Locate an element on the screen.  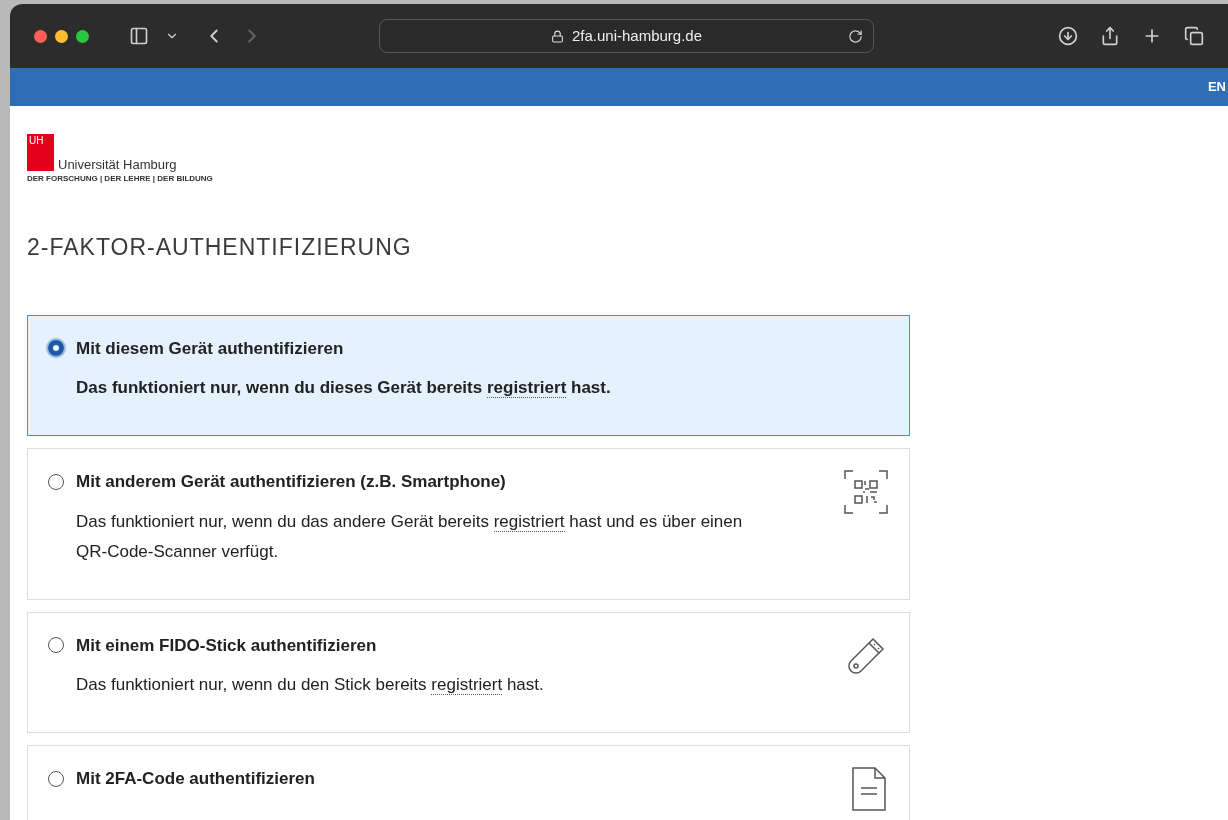
option-card: Mit einem FIDO-Stick authentifizieren Das funktioniert nur, wenn du den Stick bereits registriert hast. is located at coordinates (468, 672).